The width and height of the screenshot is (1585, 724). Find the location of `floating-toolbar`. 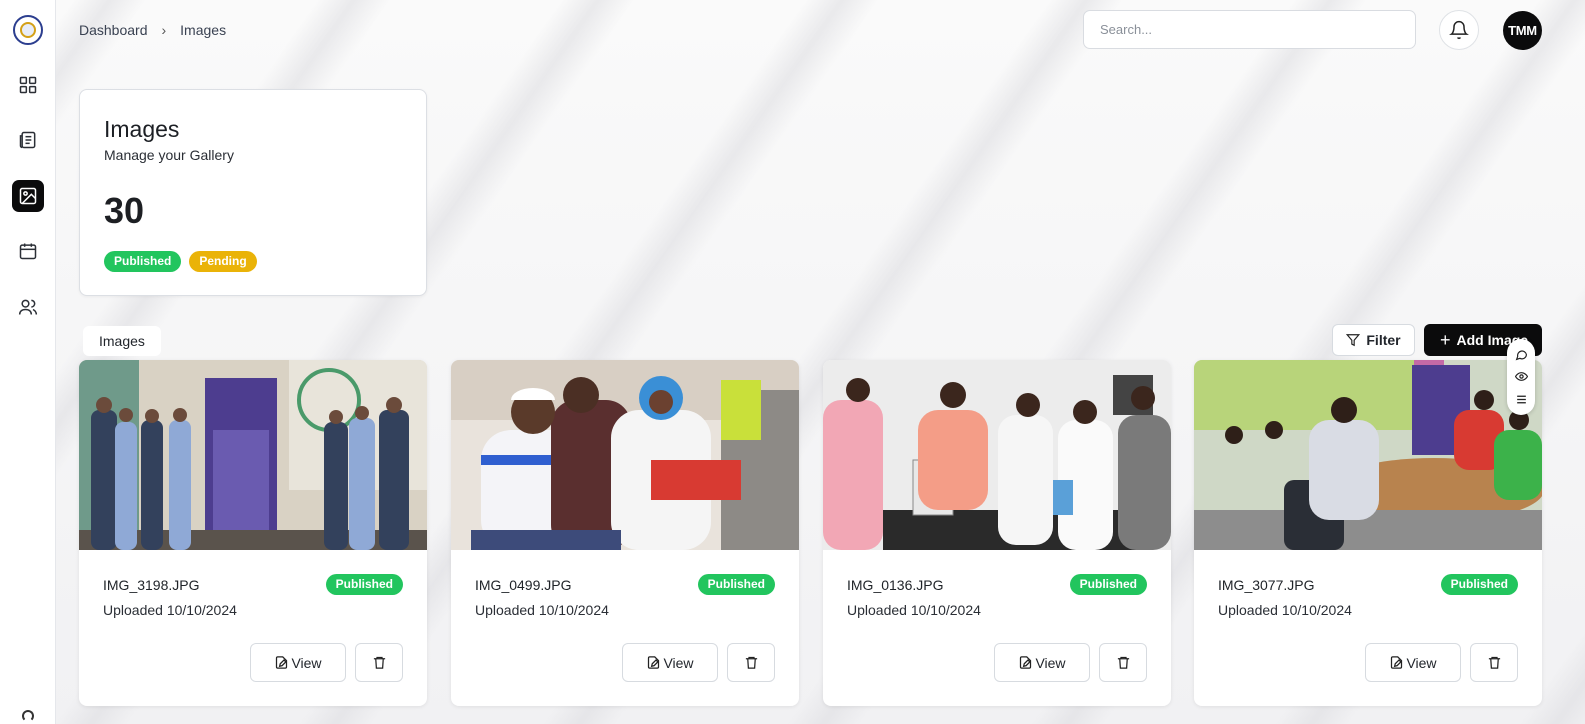

floating-toolbar is located at coordinates (1521, 377).